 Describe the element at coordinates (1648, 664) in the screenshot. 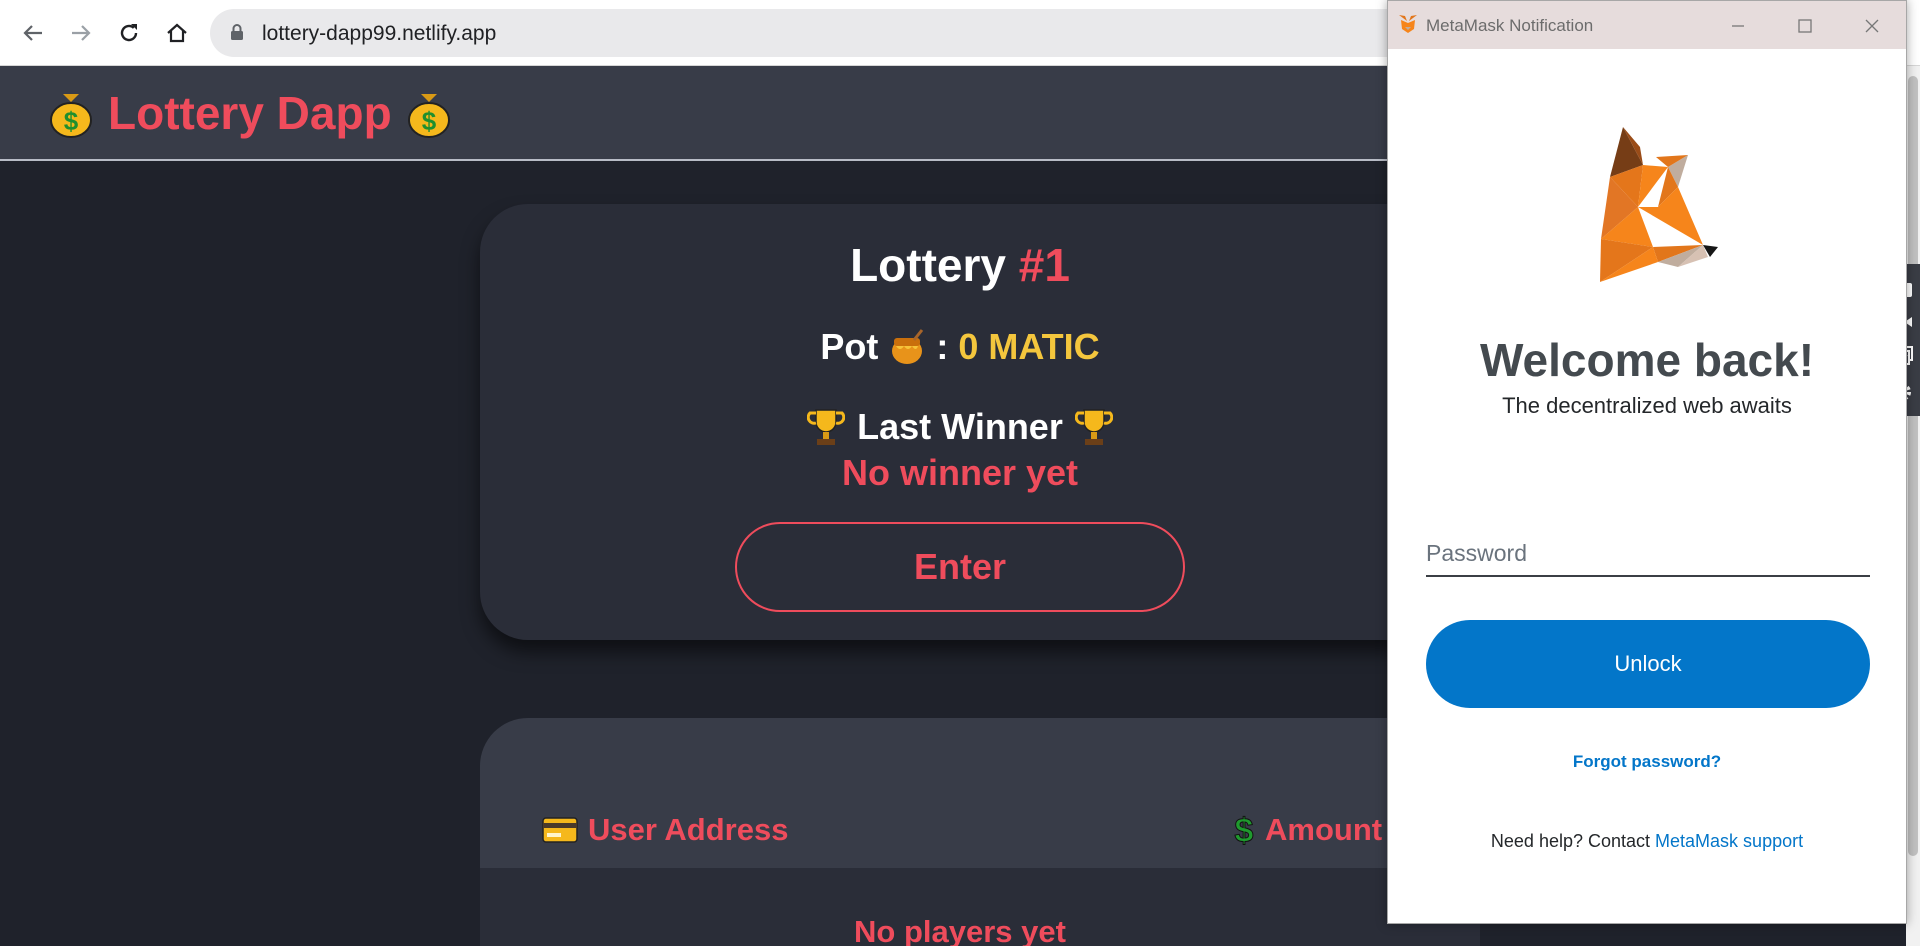

I see `unlock-button: Unlock` at that location.